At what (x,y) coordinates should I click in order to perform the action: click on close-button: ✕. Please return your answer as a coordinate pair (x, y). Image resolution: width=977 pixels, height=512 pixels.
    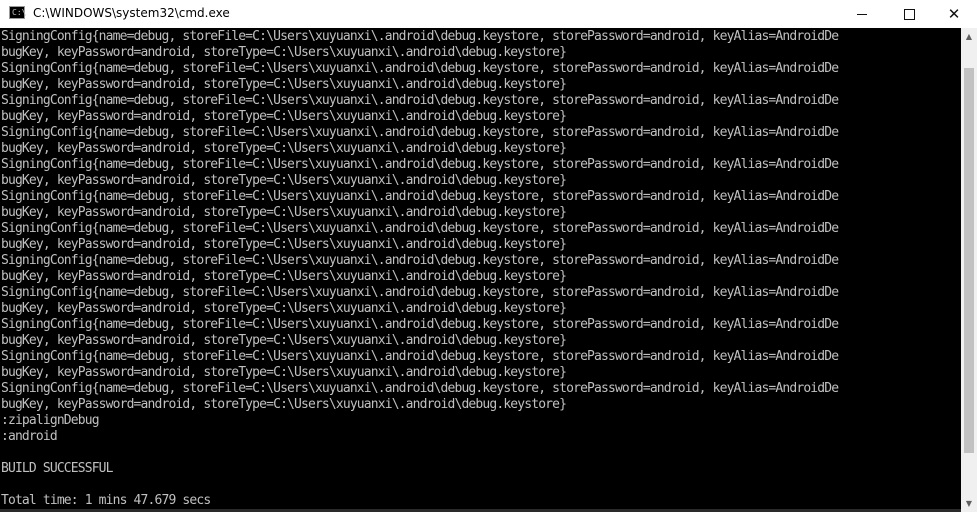
    Looking at the image, I should click on (954, 14).